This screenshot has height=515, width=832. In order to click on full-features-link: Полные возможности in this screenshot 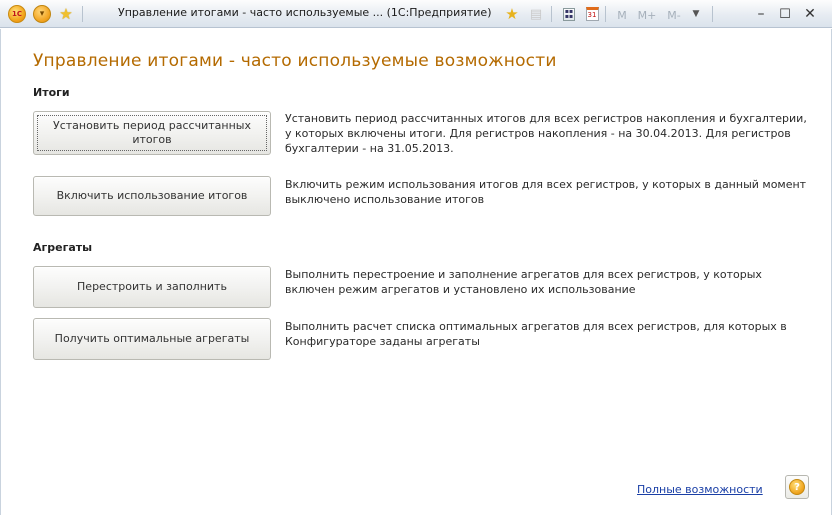, I will do `click(700, 489)`.